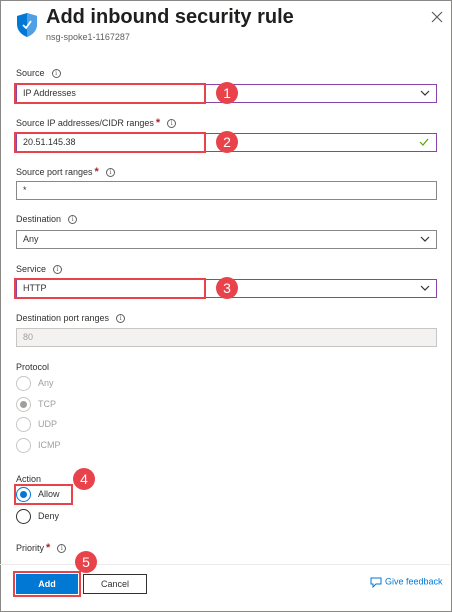  Describe the element at coordinates (226, 190) in the screenshot. I see `source-port-input: *` at that location.